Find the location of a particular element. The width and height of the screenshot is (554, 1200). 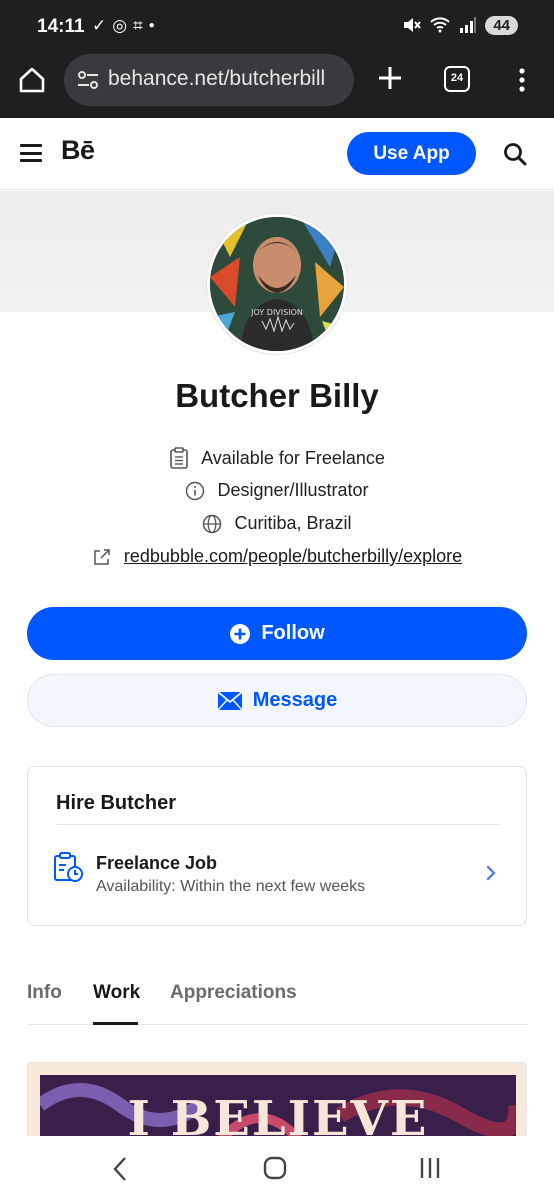

use-app-button: Use App is located at coordinates (411, 153).